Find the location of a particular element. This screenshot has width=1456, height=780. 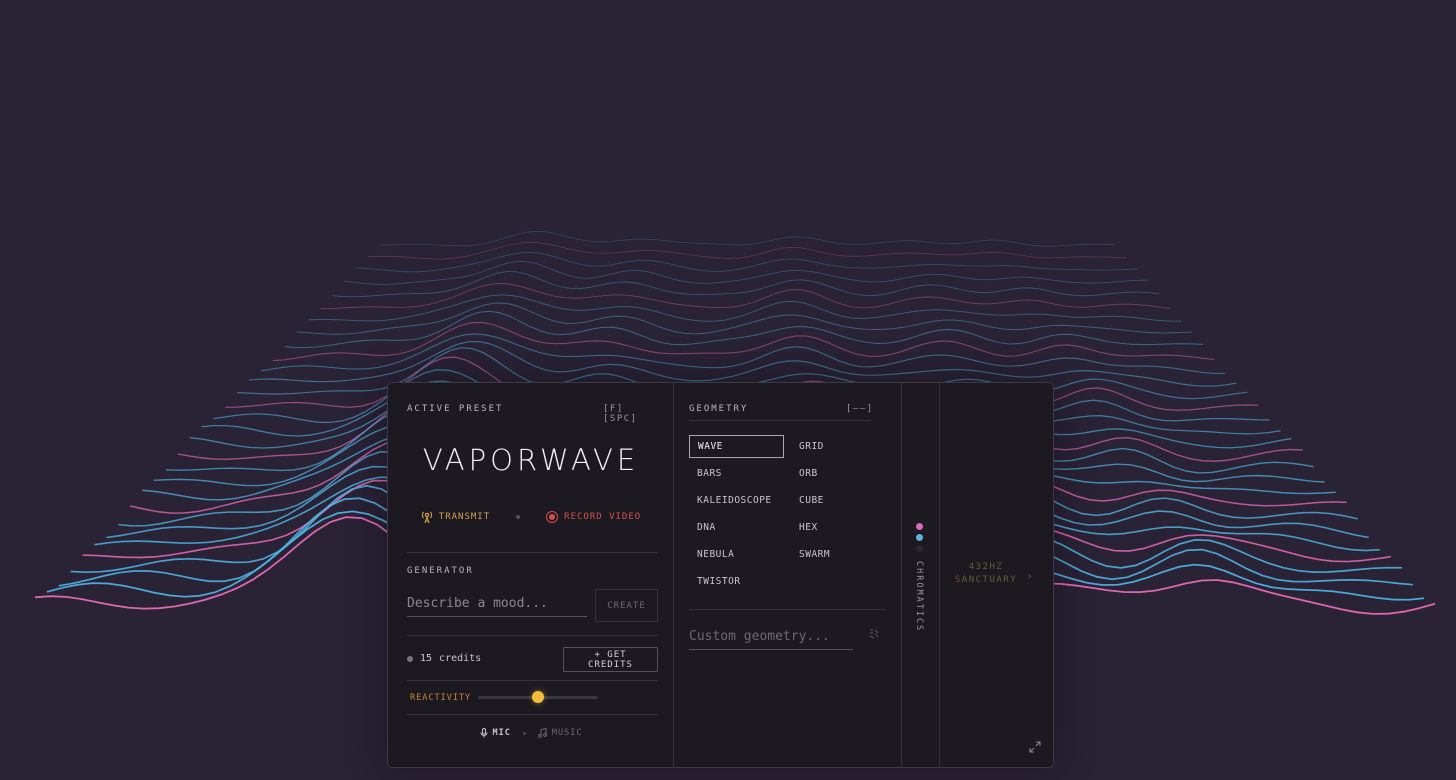

geometry-option-grid: GRID is located at coordinates (838, 446).